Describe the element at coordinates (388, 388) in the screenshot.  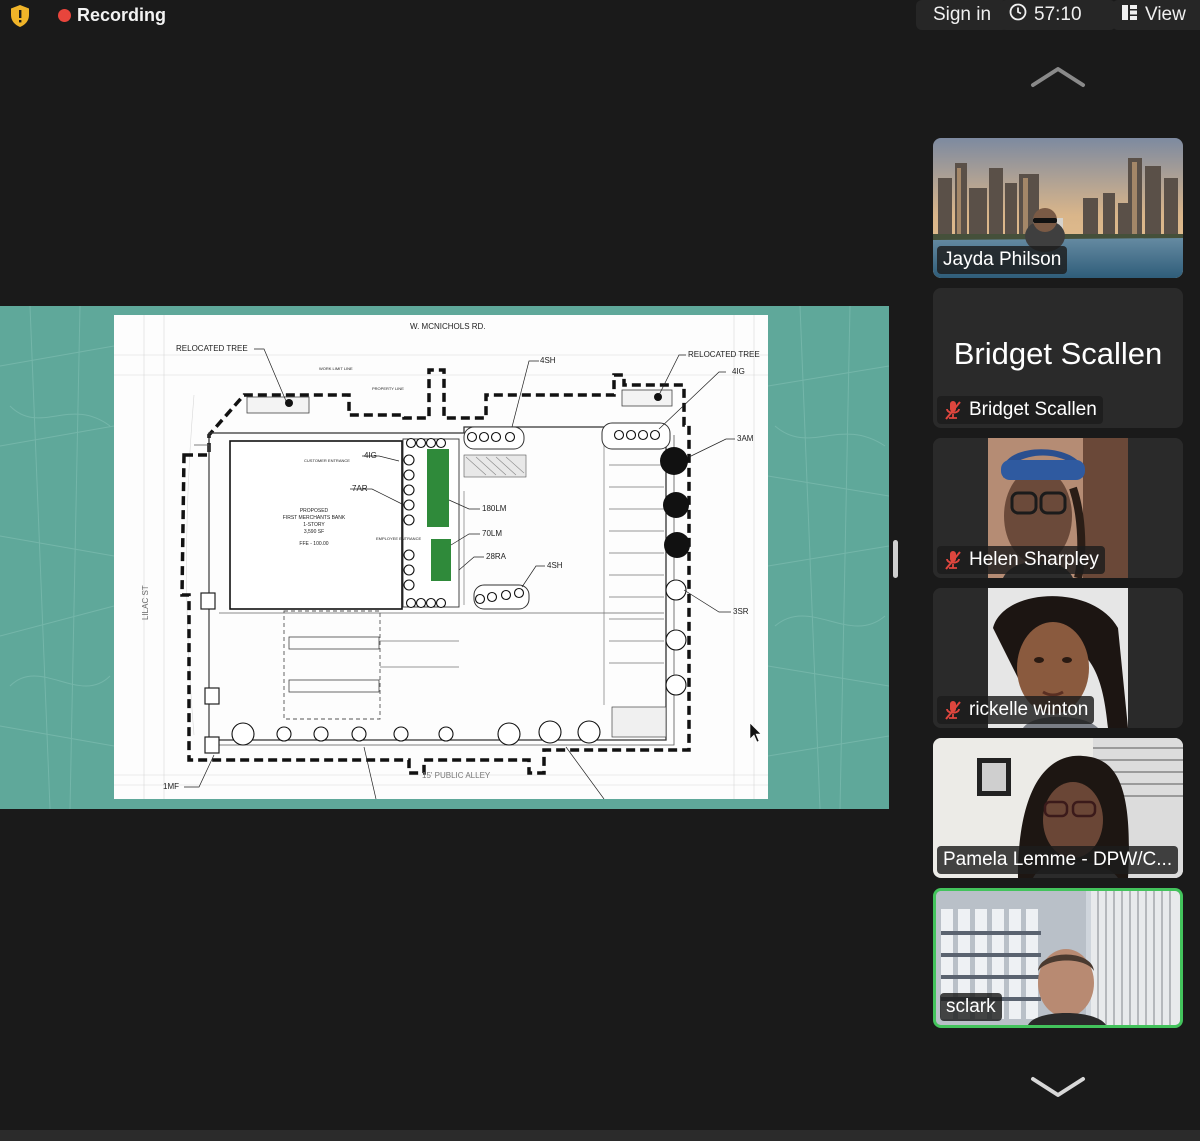
I see `plan-label-property-line: PROPERTY LINE` at that location.